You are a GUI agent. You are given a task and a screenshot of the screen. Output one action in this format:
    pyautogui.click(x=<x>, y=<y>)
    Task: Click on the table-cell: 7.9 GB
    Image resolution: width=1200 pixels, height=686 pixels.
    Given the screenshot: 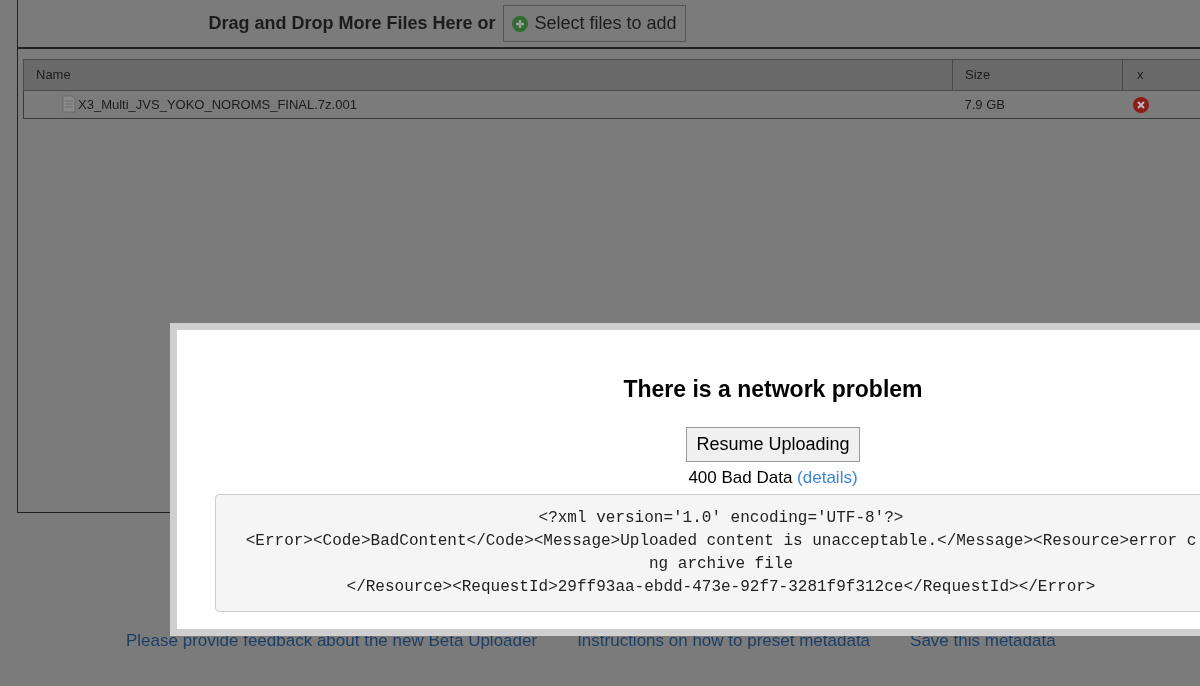 What is the action you would take?
    pyautogui.click(x=1037, y=104)
    